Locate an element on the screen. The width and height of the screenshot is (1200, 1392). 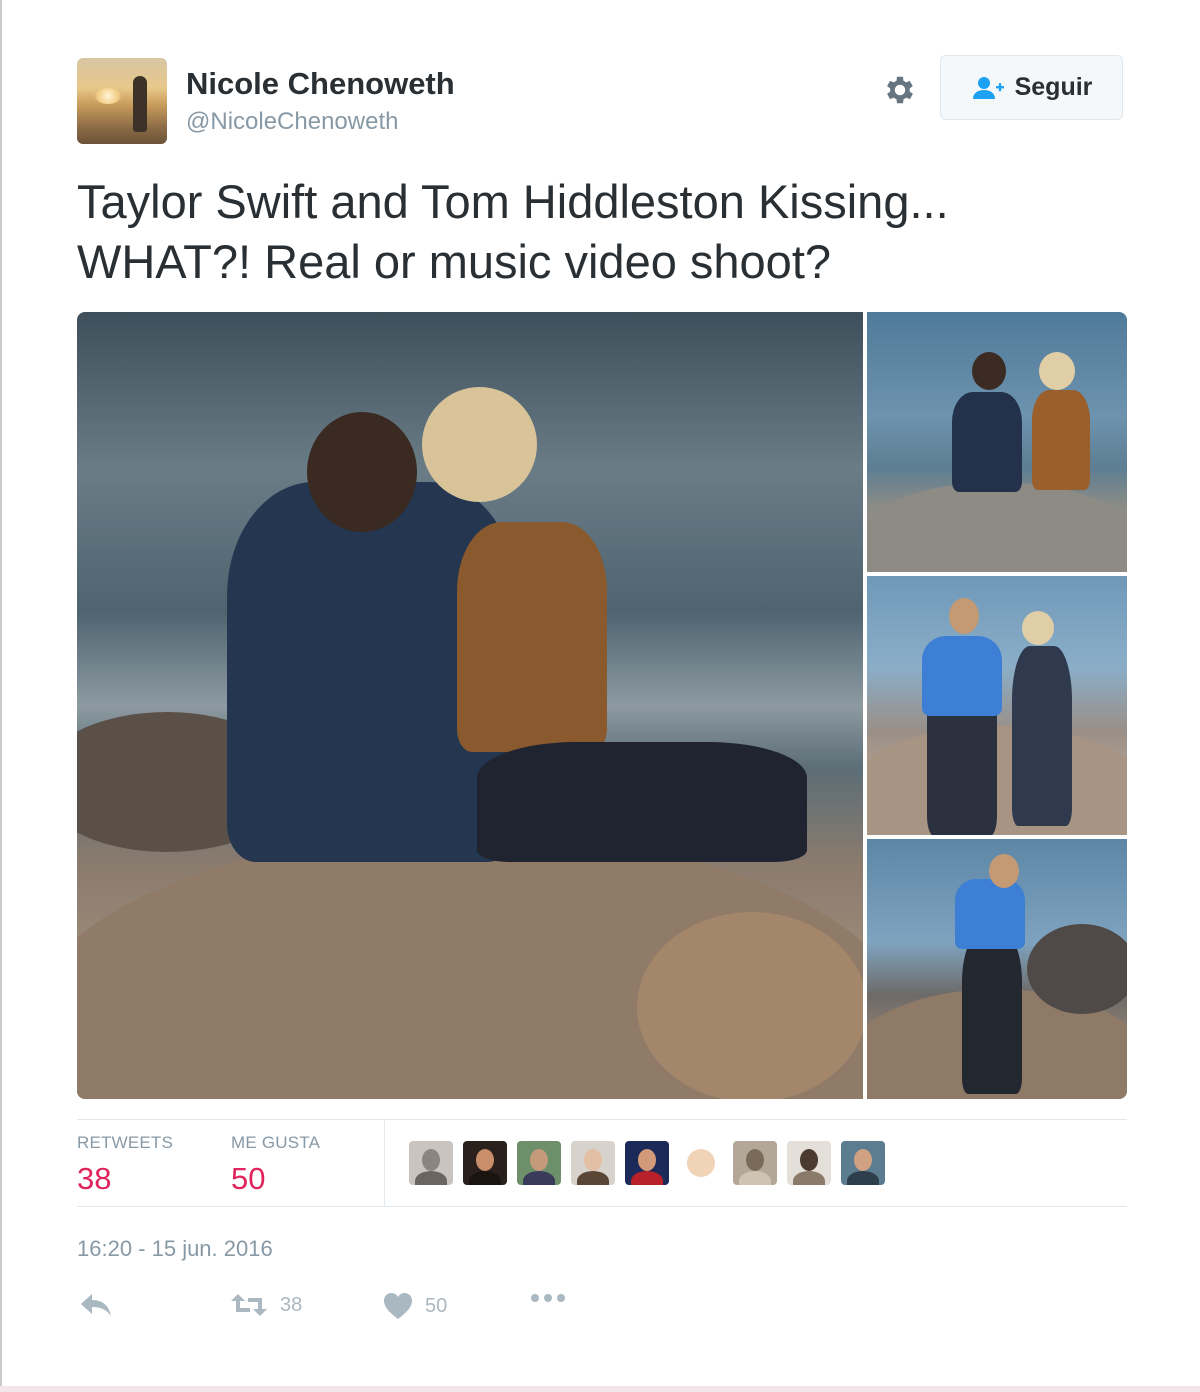
gear-icon is located at coordinates (900, 90).